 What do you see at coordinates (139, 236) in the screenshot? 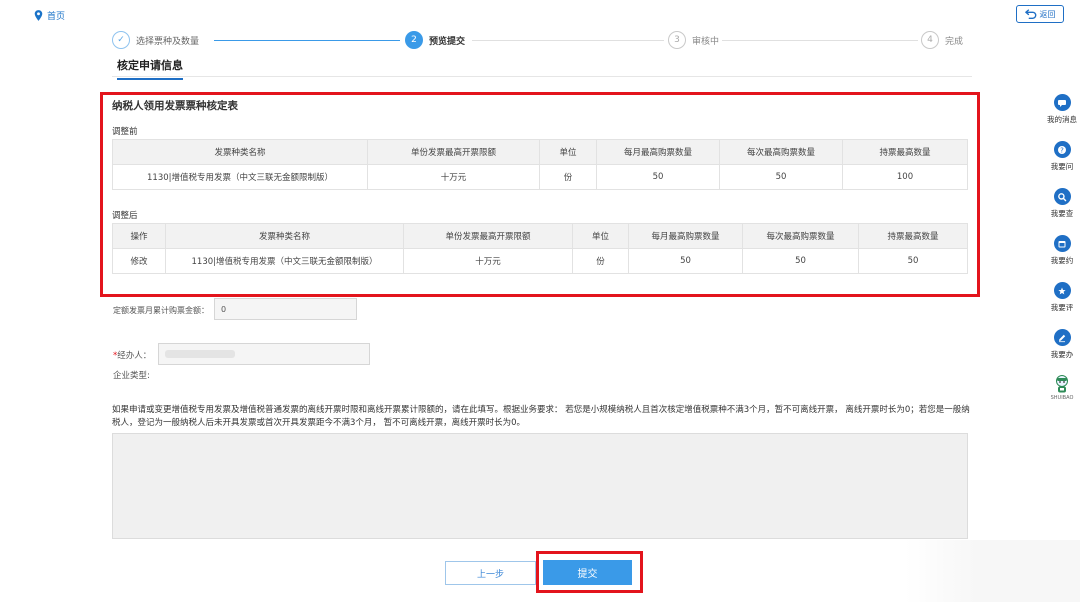
I see `column-header: 操作` at bounding box center [139, 236].